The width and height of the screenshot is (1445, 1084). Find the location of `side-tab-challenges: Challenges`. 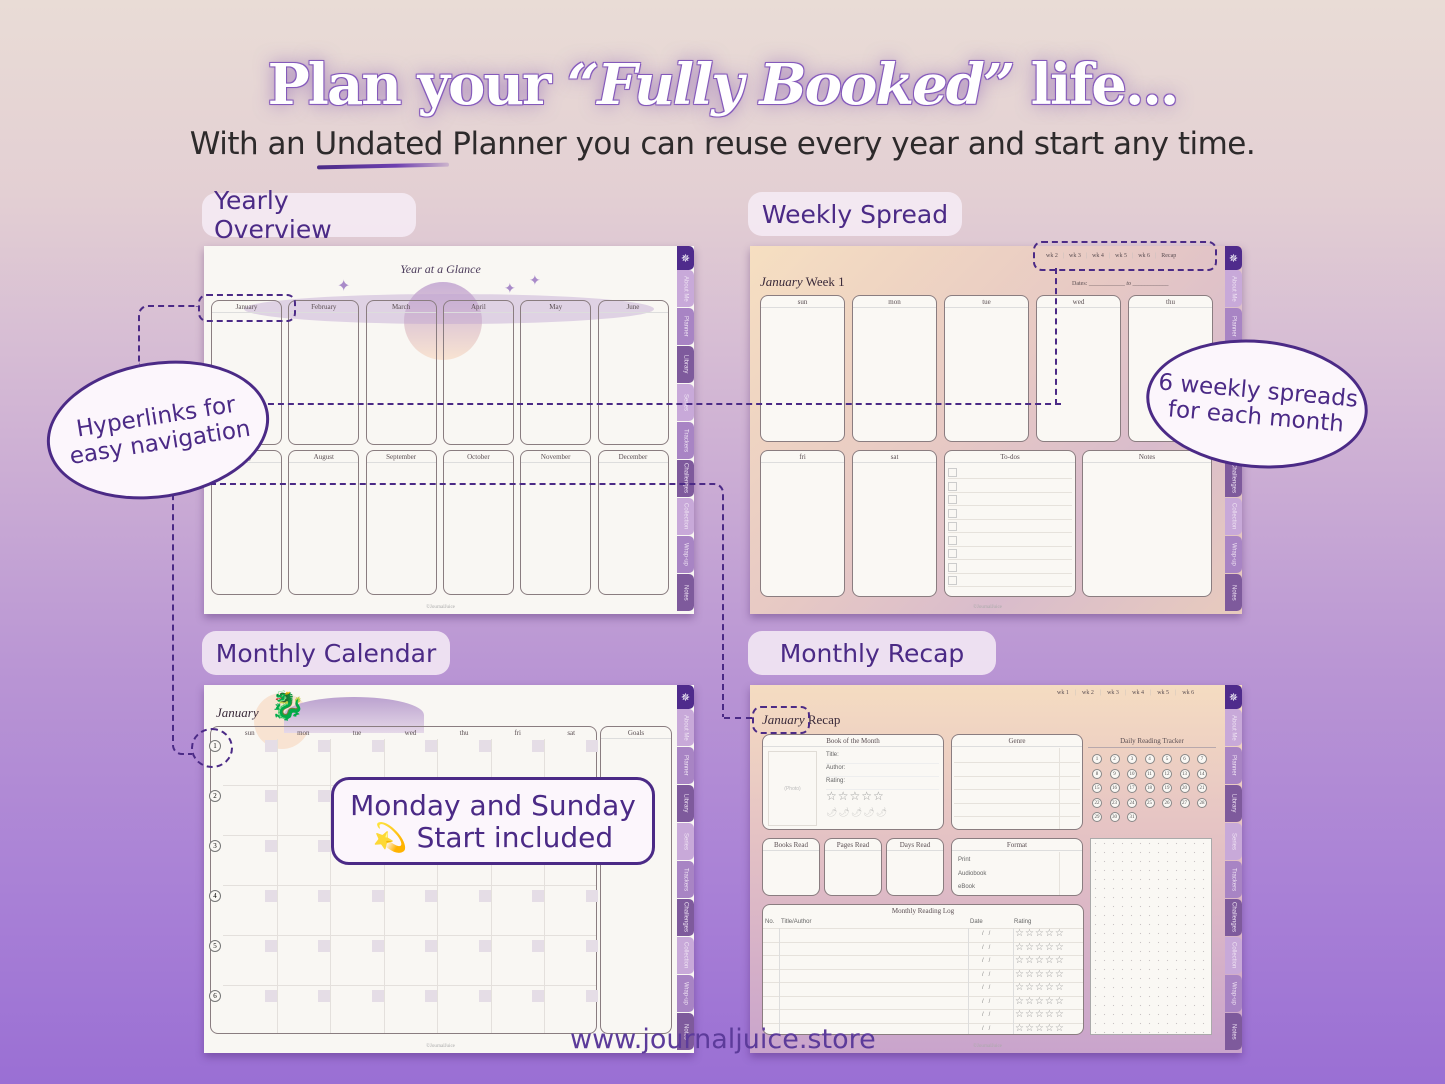

side-tab-challenges: Challenges is located at coordinates (685, 917).